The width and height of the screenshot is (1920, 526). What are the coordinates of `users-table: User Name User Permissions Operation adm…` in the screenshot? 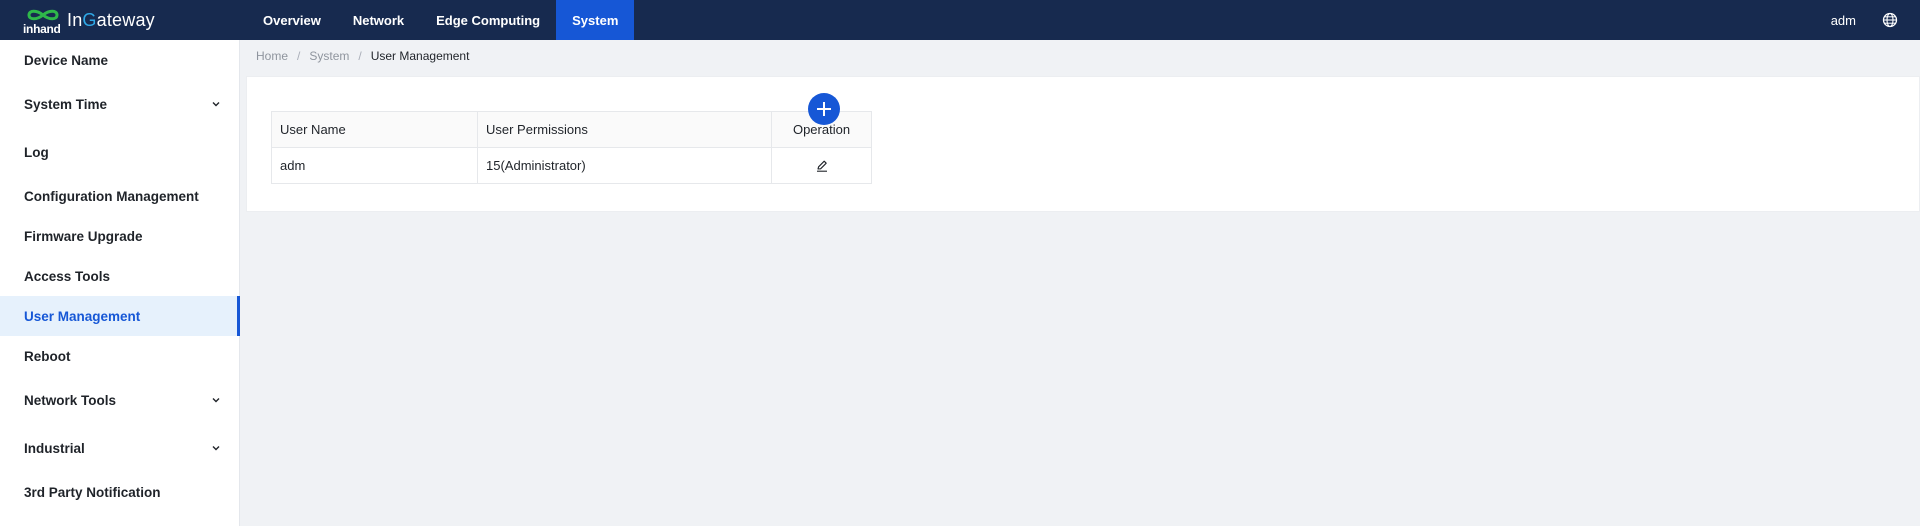 It's located at (571, 147).